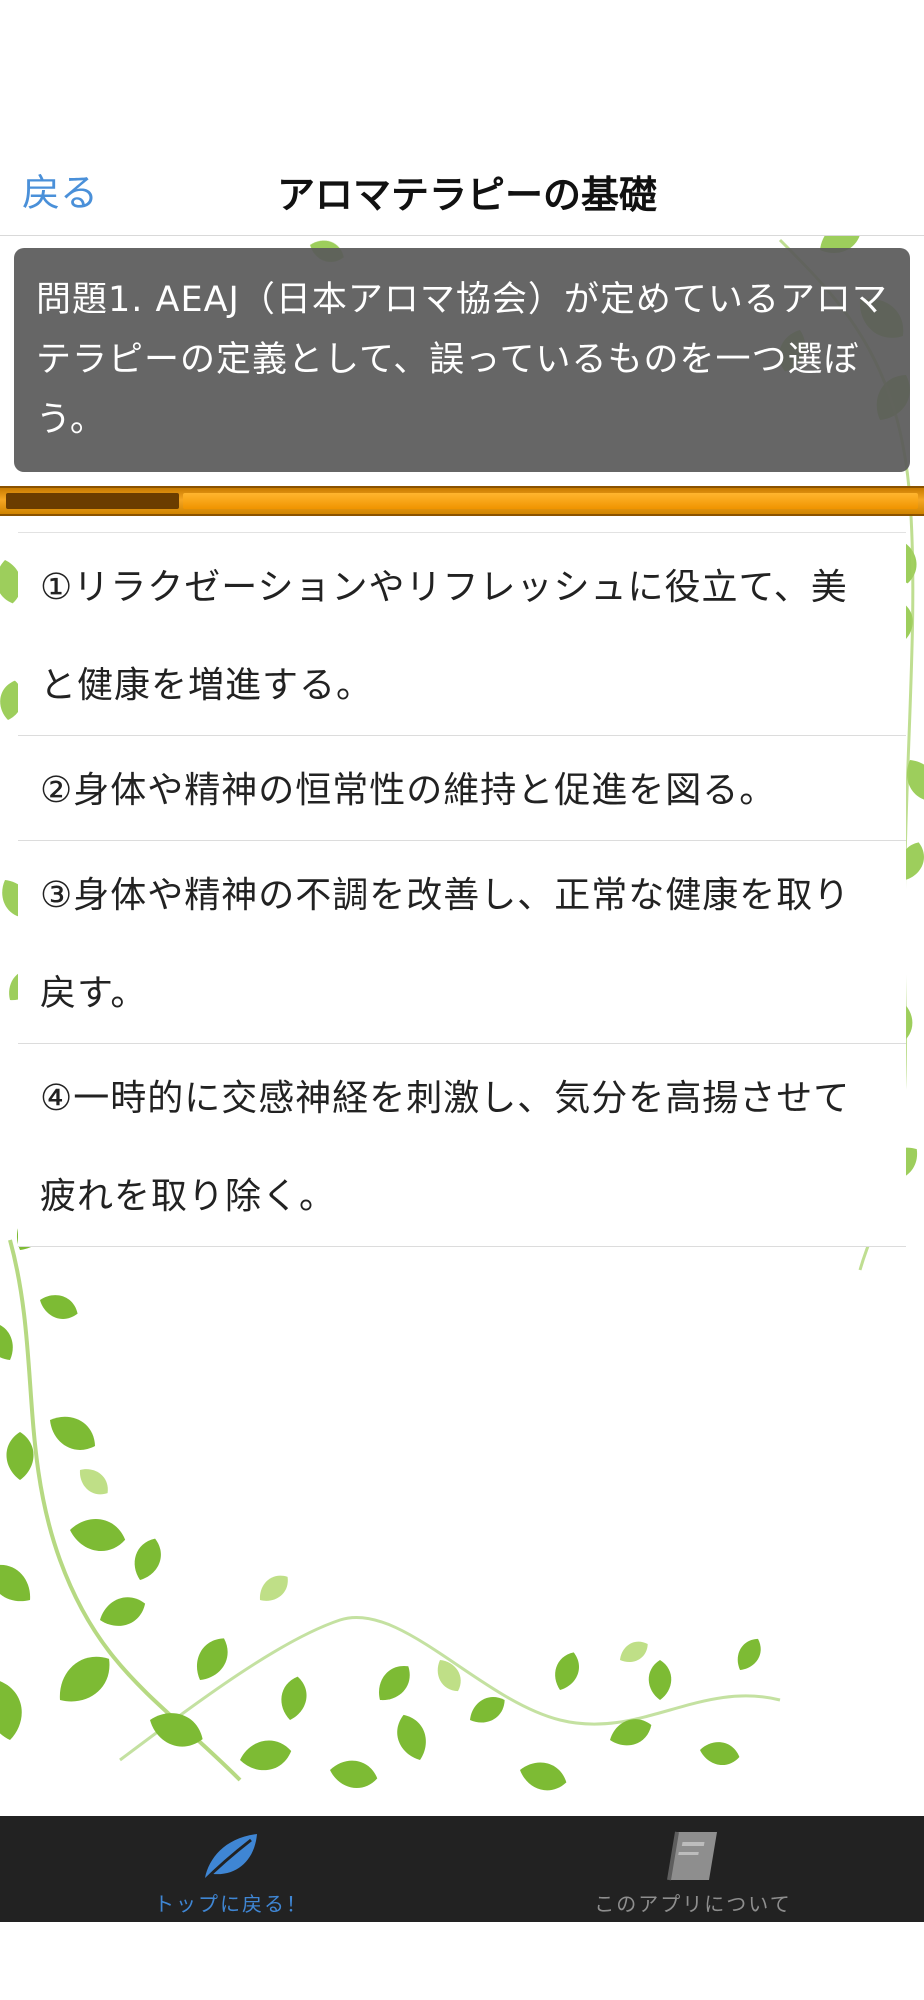 The width and height of the screenshot is (924, 2000). I want to click on answer-option-1: ①リラクゼーションやリフレッシュに役立て、美と健康を増進する。, so click(462, 634).